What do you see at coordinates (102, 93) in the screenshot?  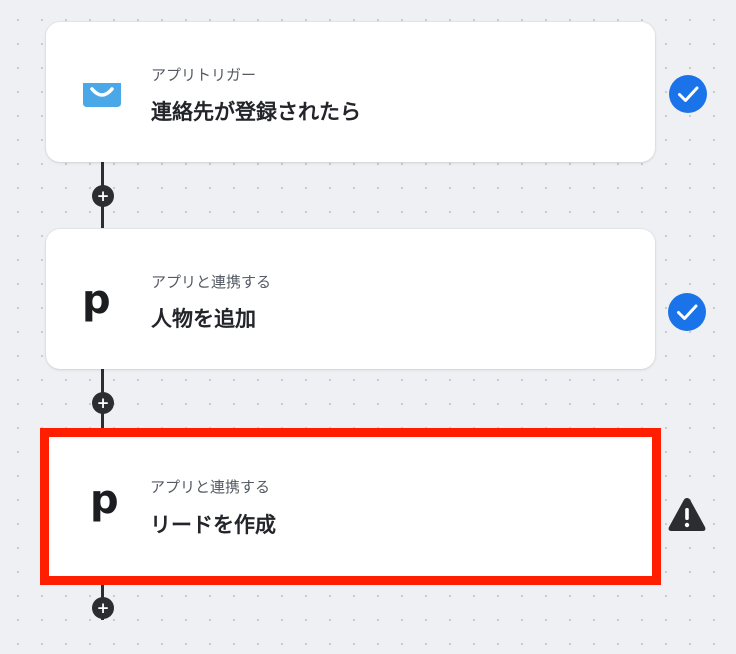 I see `getresponse-mail-icon` at bounding box center [102, 93].